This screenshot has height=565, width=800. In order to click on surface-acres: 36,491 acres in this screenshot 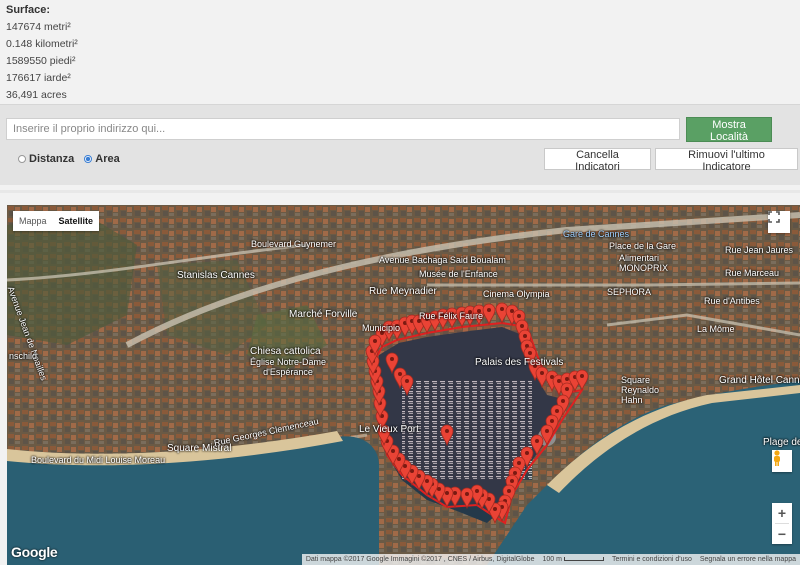, I will do `click(36, 95)`.